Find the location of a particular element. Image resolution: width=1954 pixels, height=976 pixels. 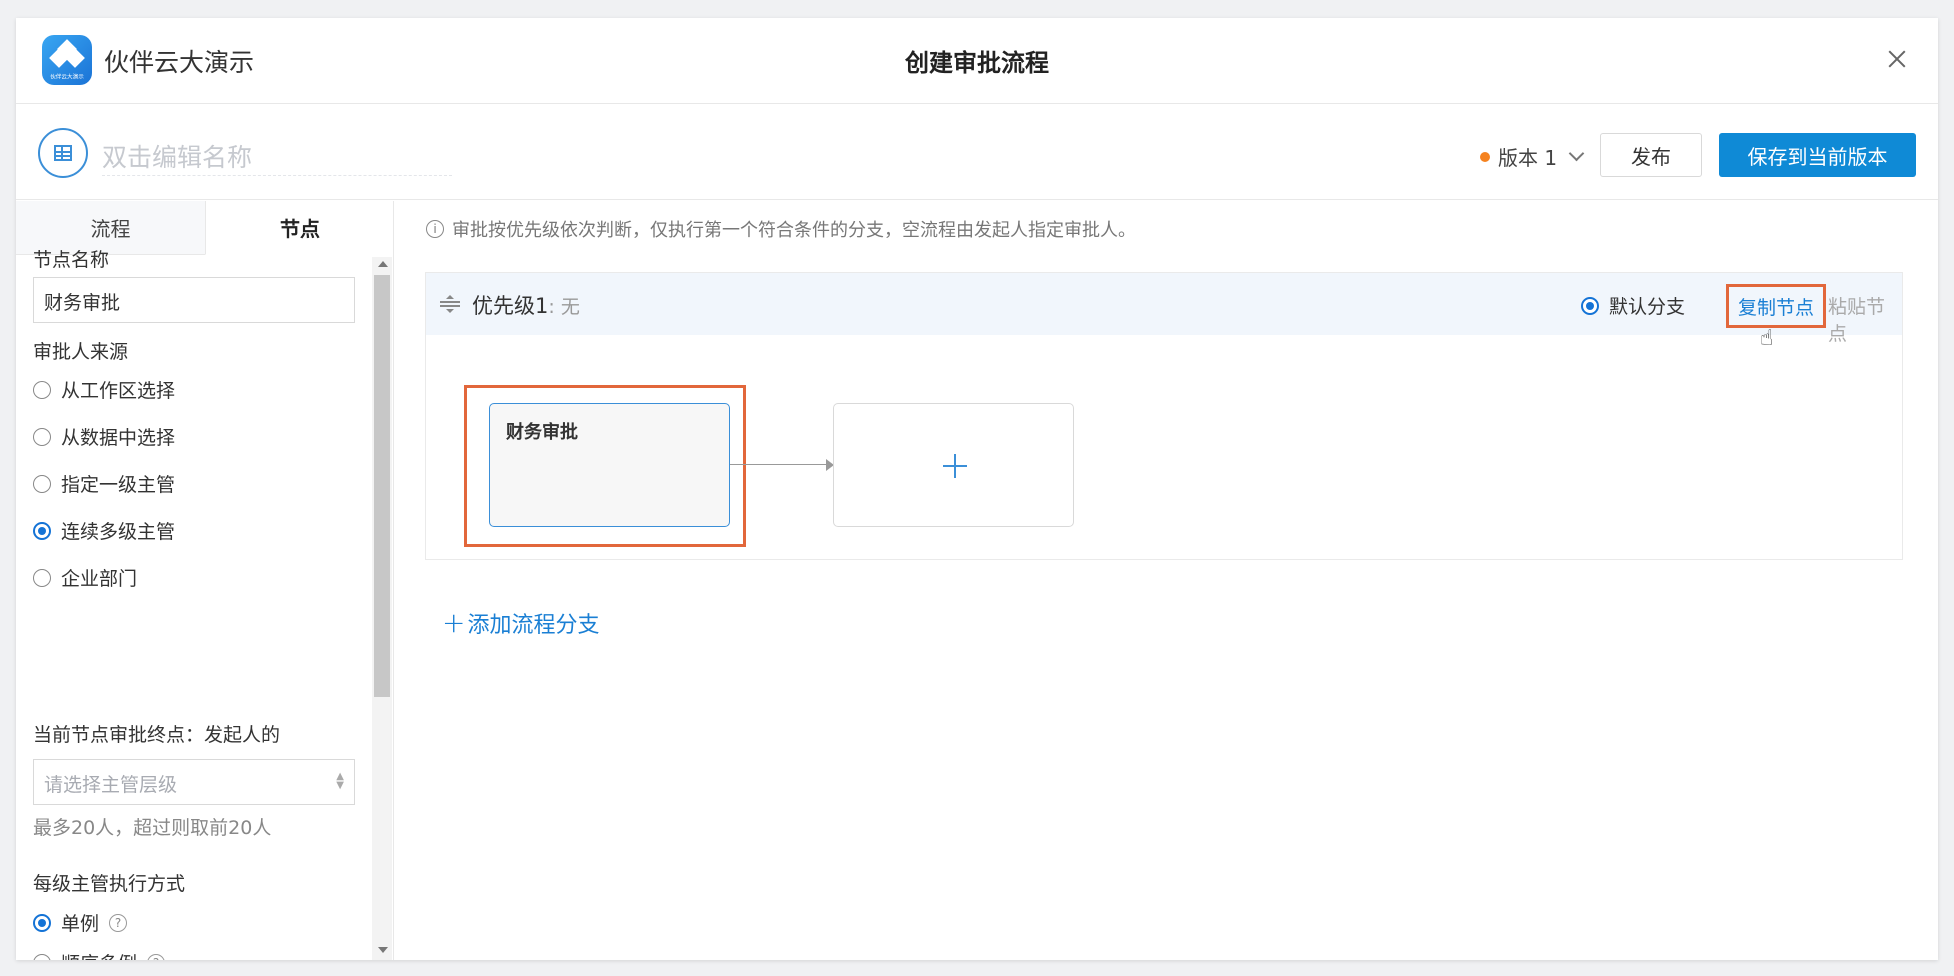

radio-single: 单例? is located at coordinates (80, 922).